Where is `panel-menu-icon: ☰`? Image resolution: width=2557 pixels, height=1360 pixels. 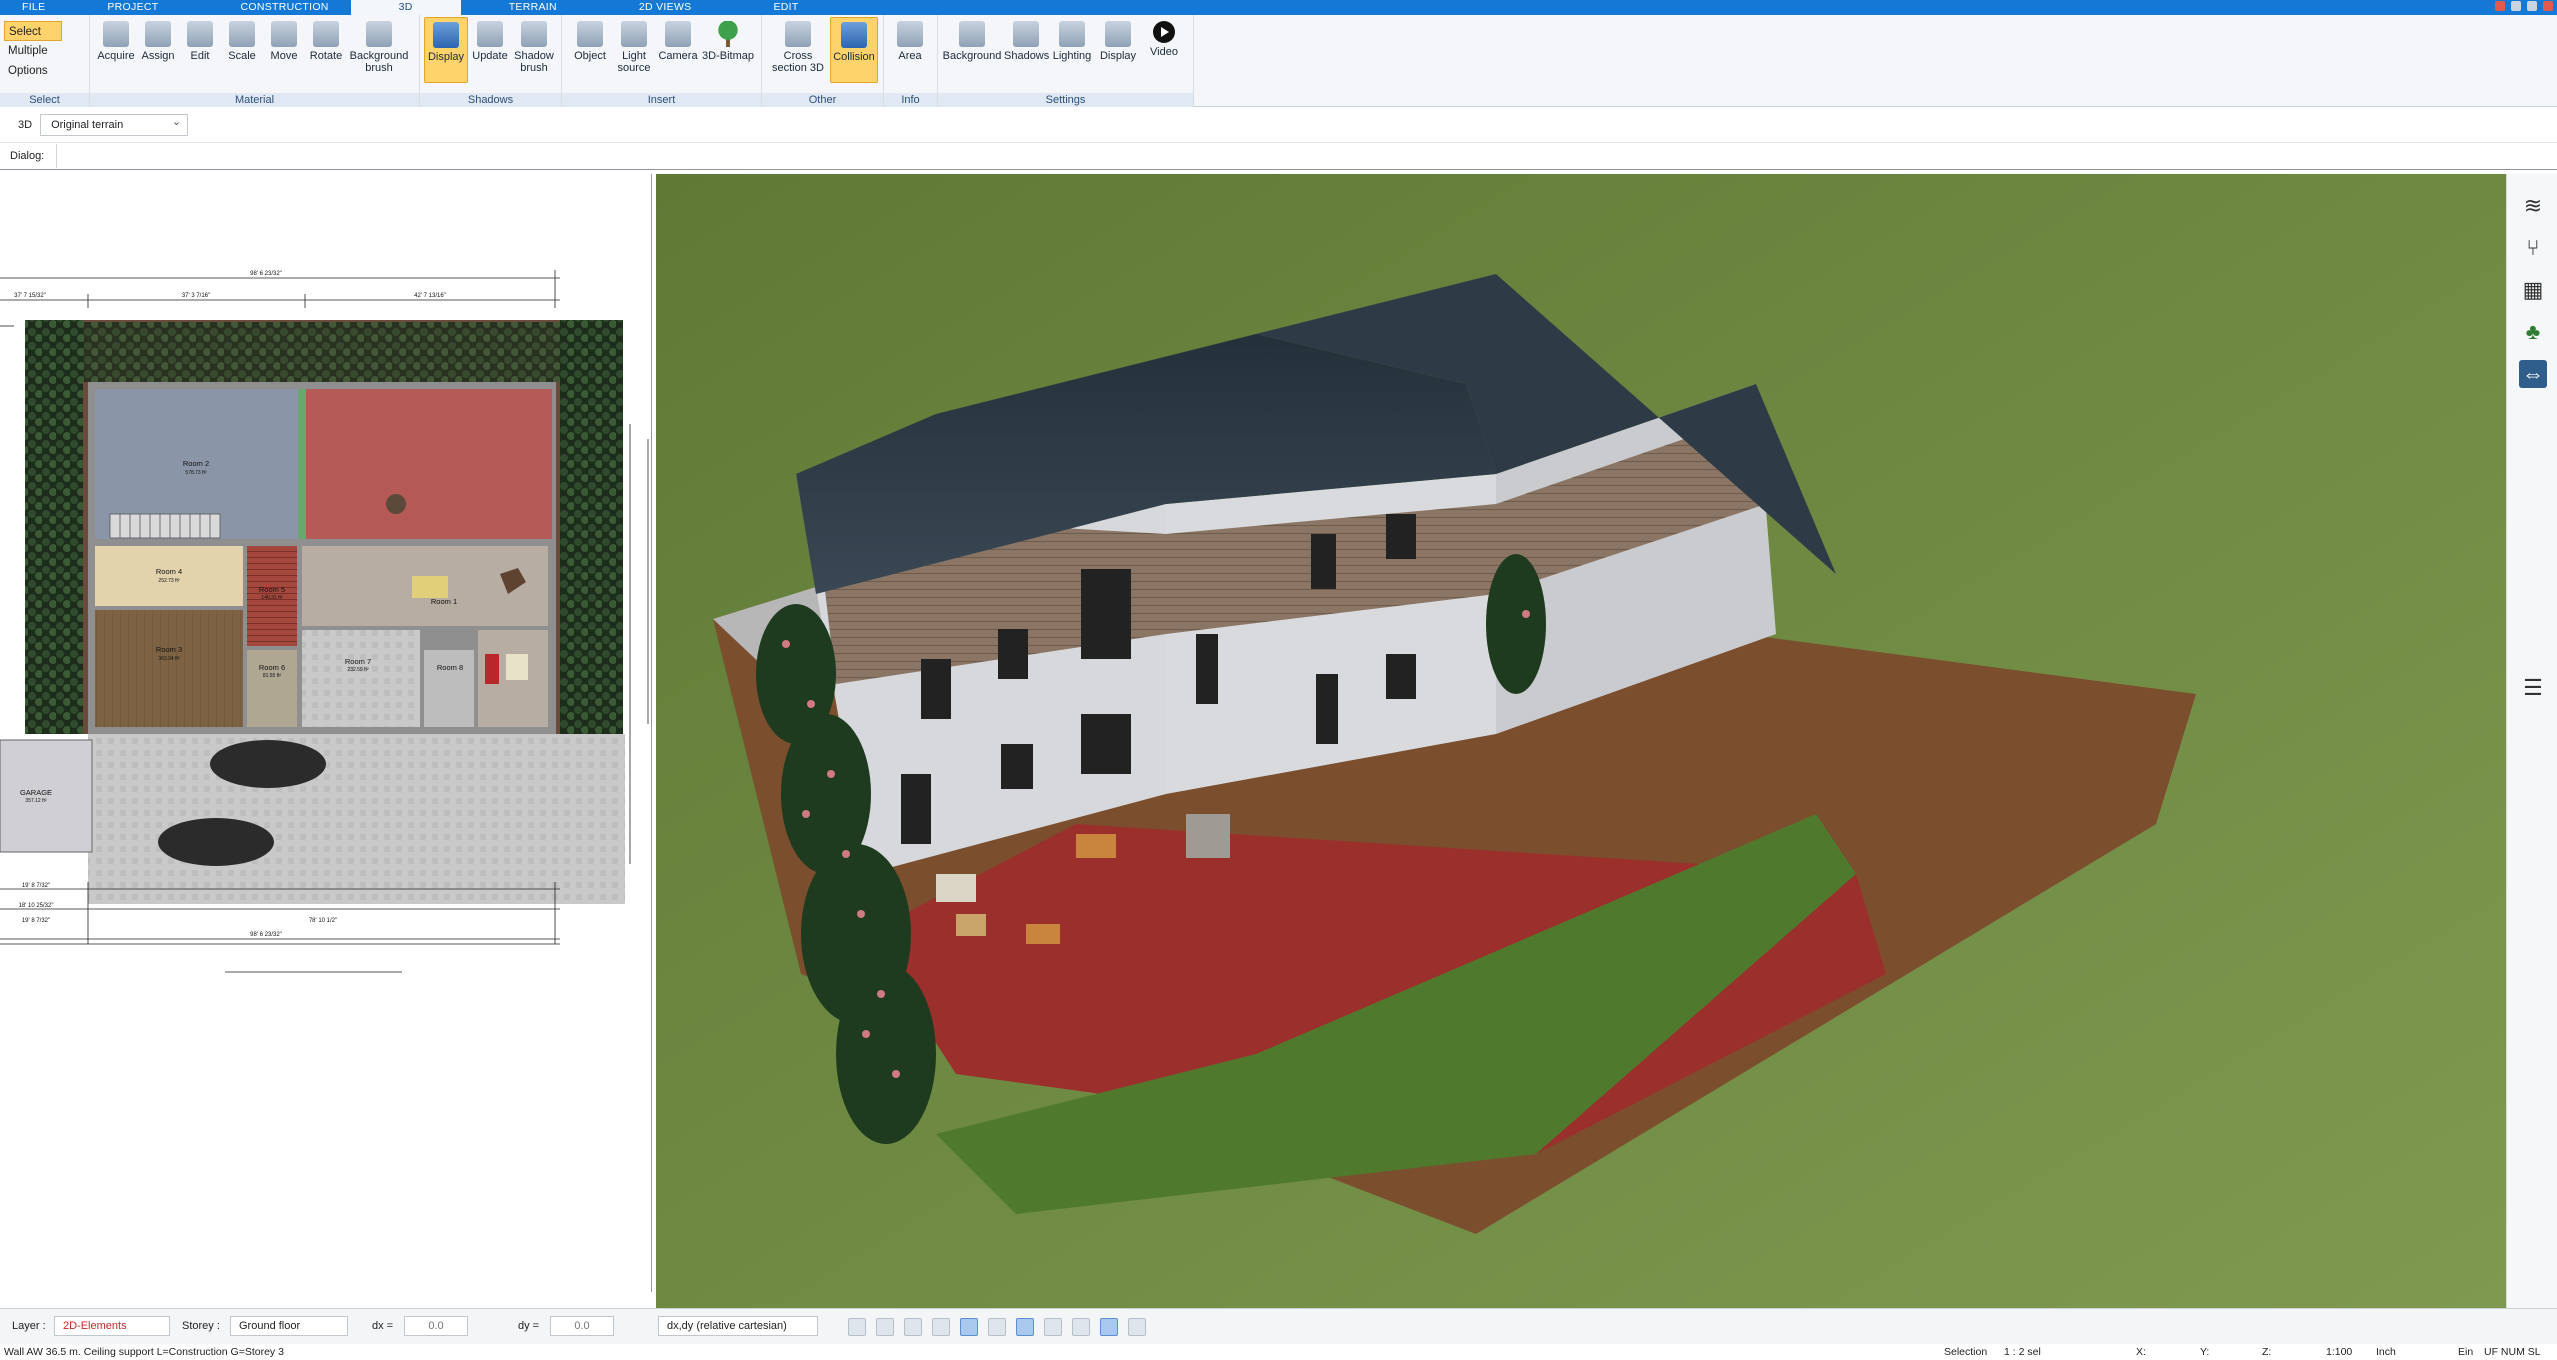
panel-menu-icon: ☰ is located at coordinates (2533, 688).